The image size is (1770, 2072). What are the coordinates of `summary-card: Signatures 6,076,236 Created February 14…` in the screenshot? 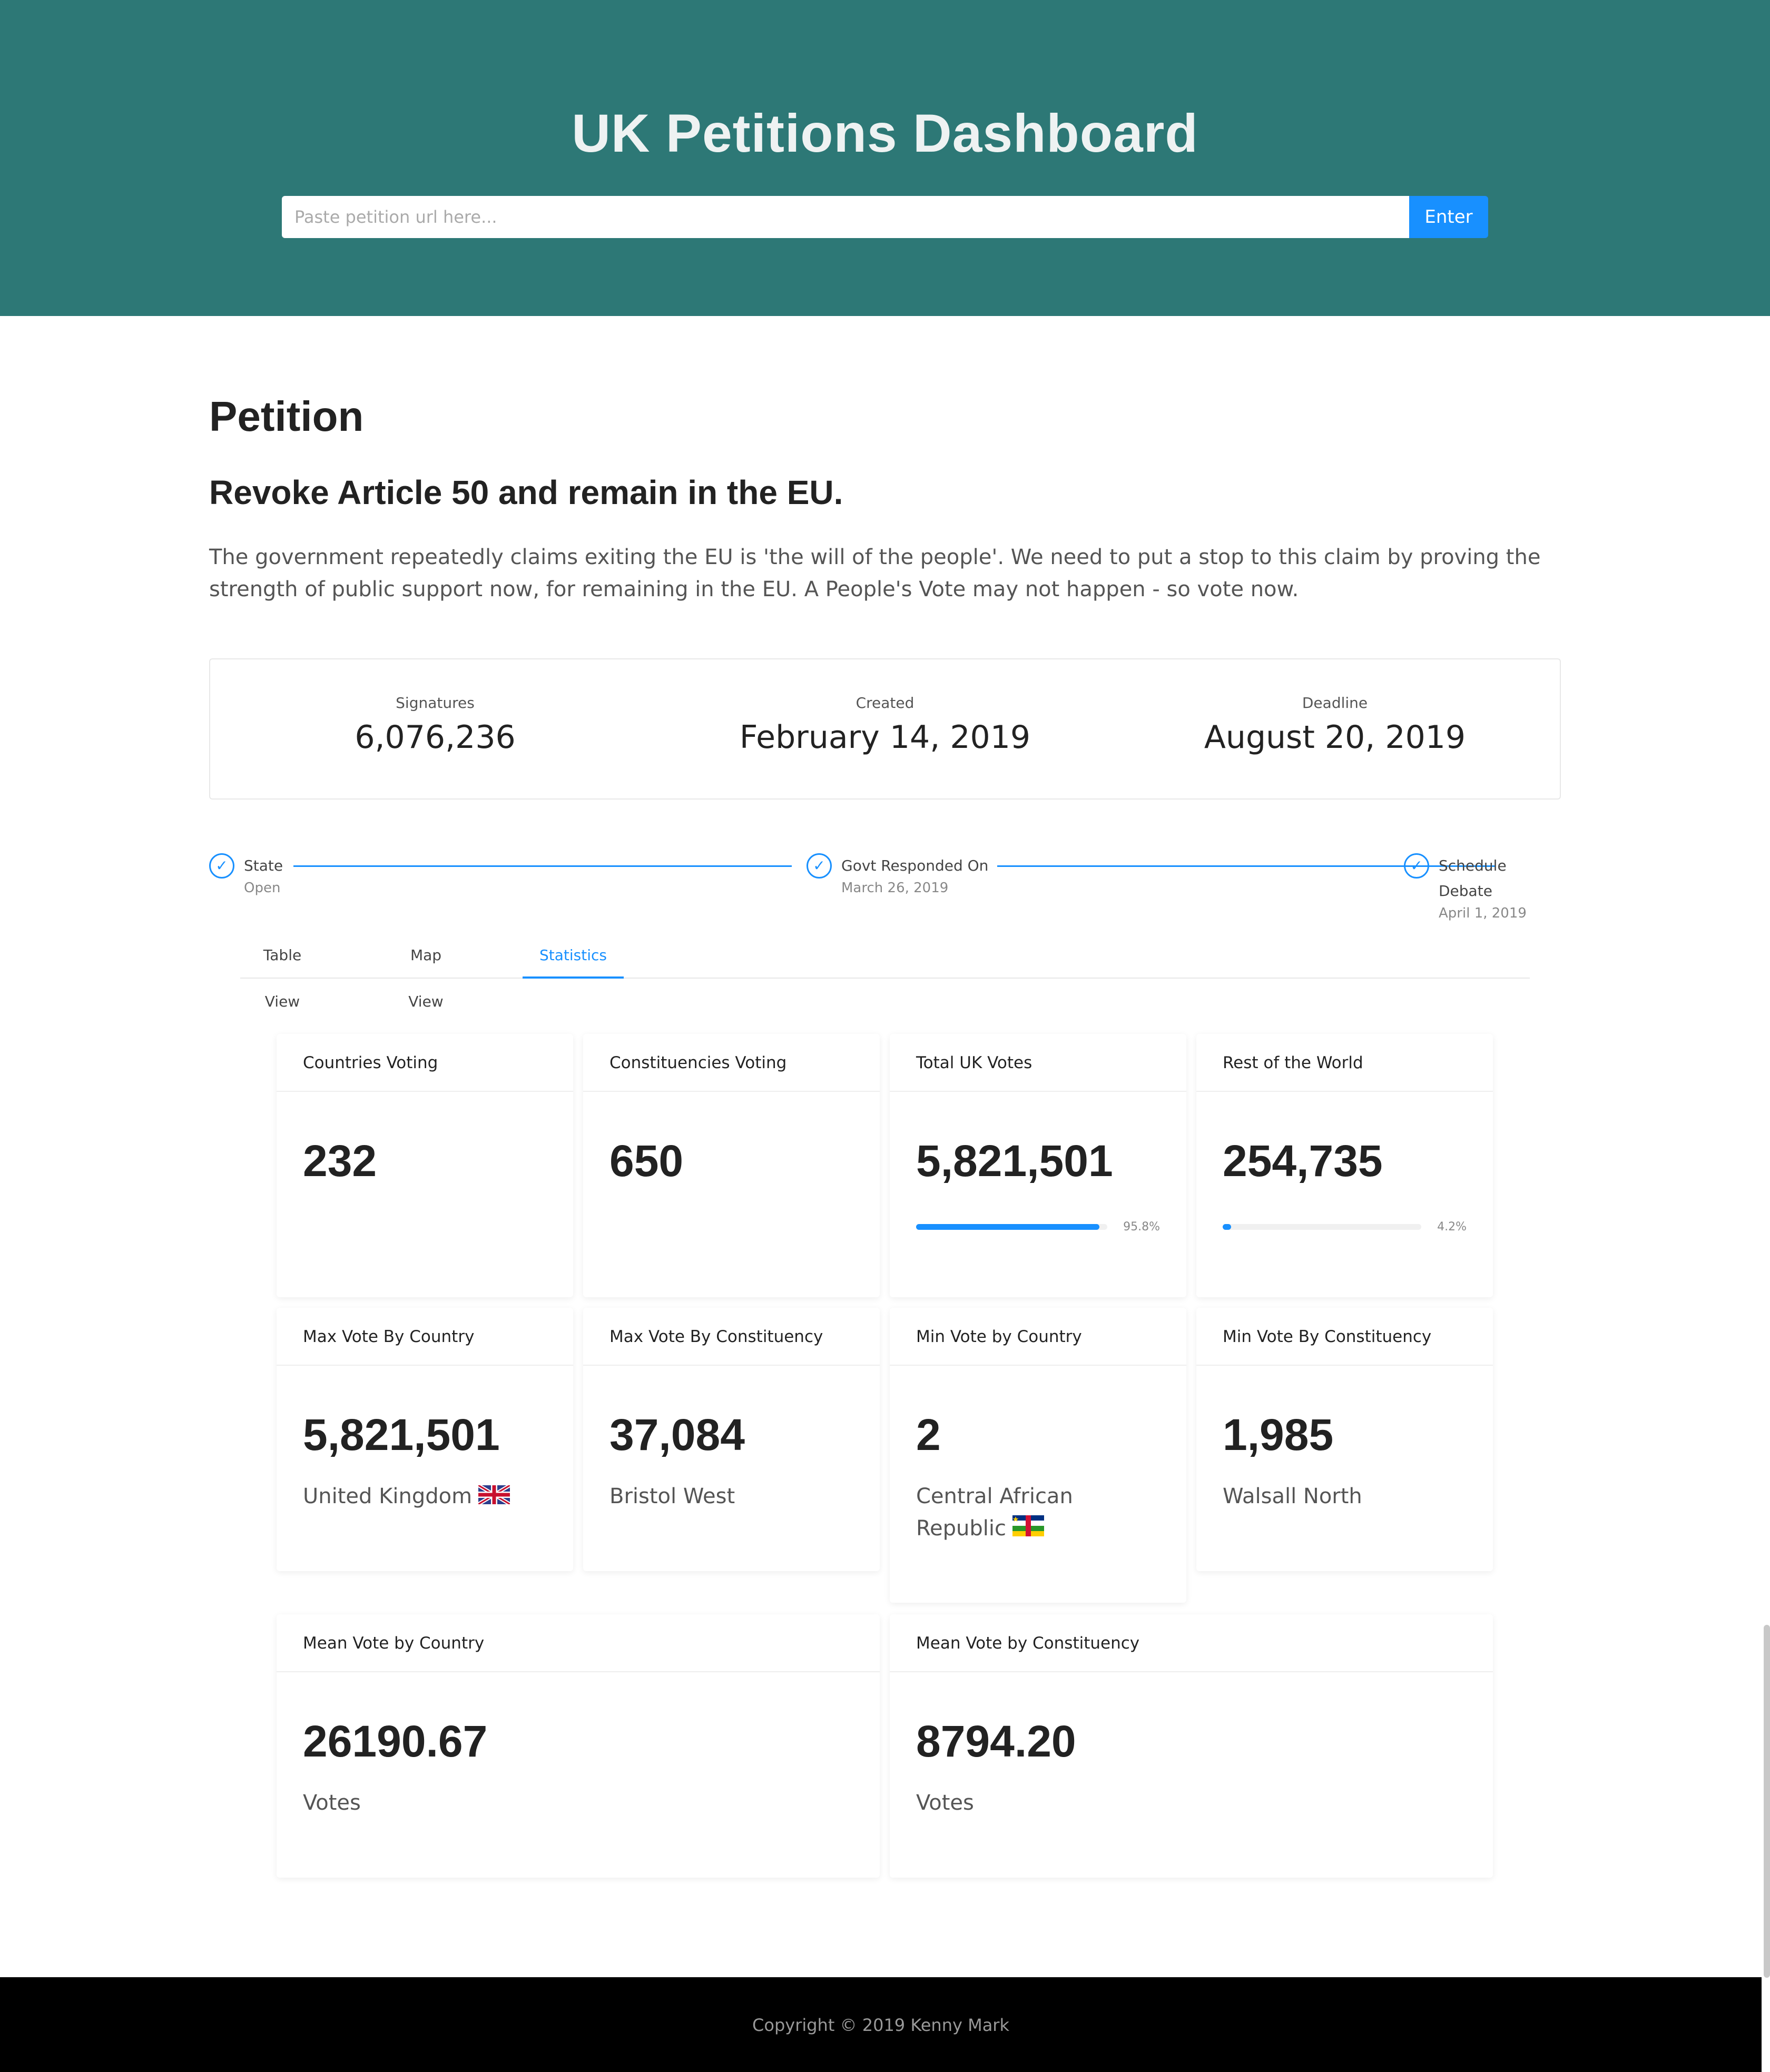 It's located at (885, 729).